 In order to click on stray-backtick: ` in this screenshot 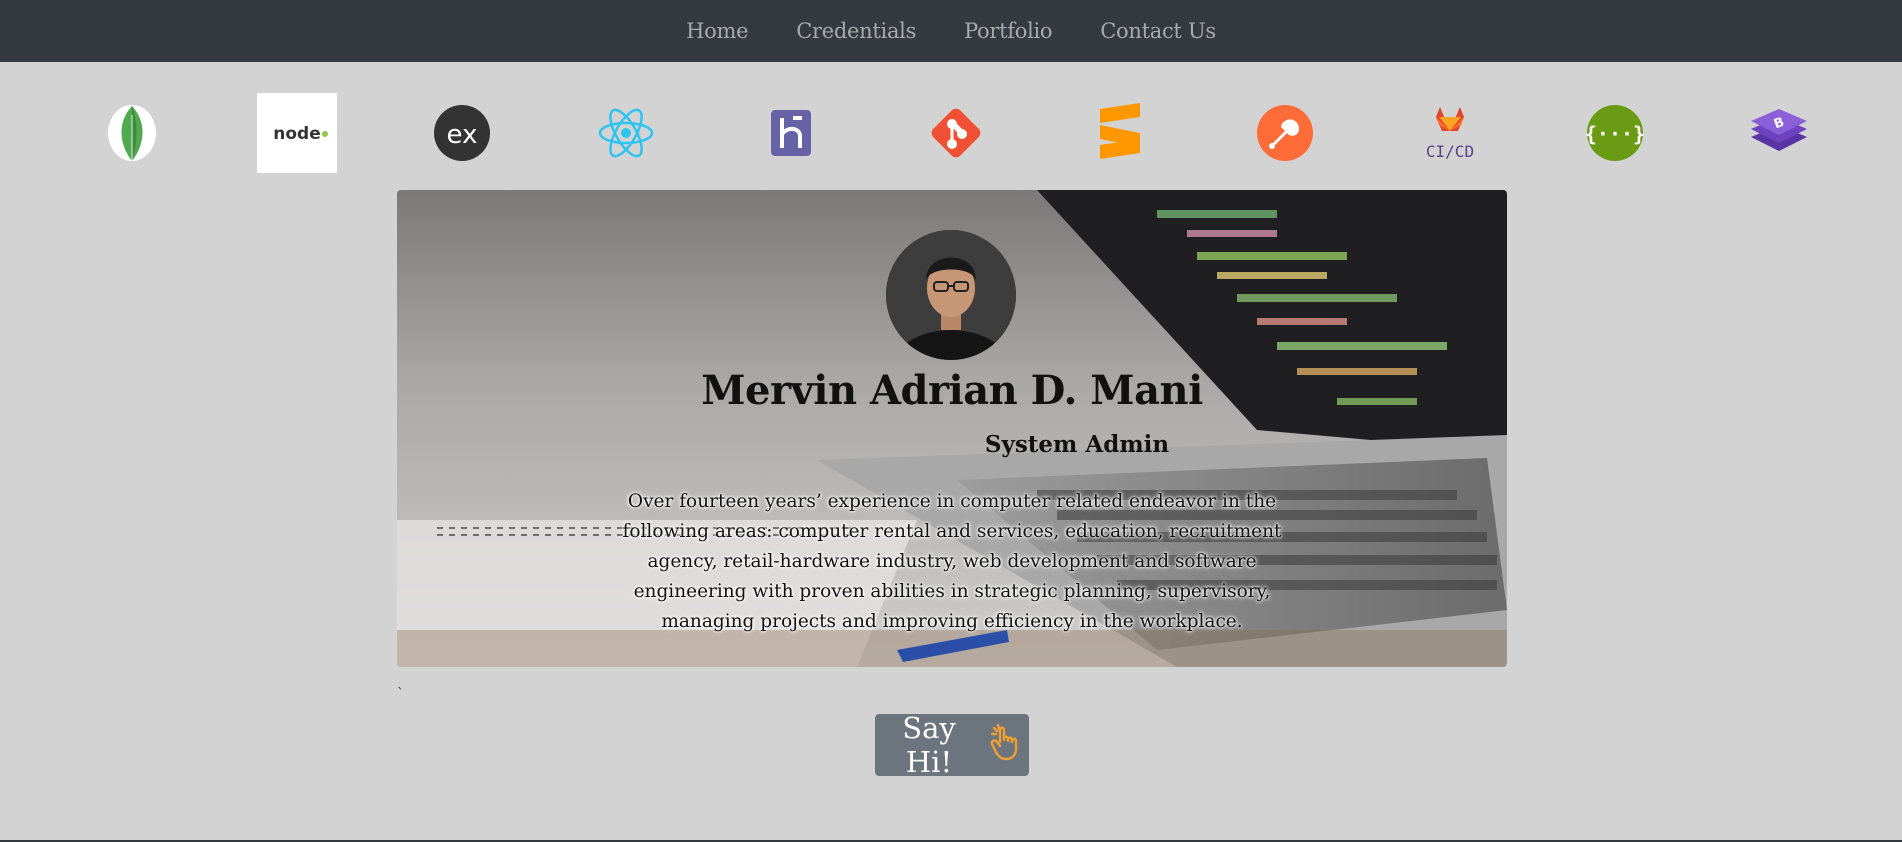, I will do `click(400, 694)`.